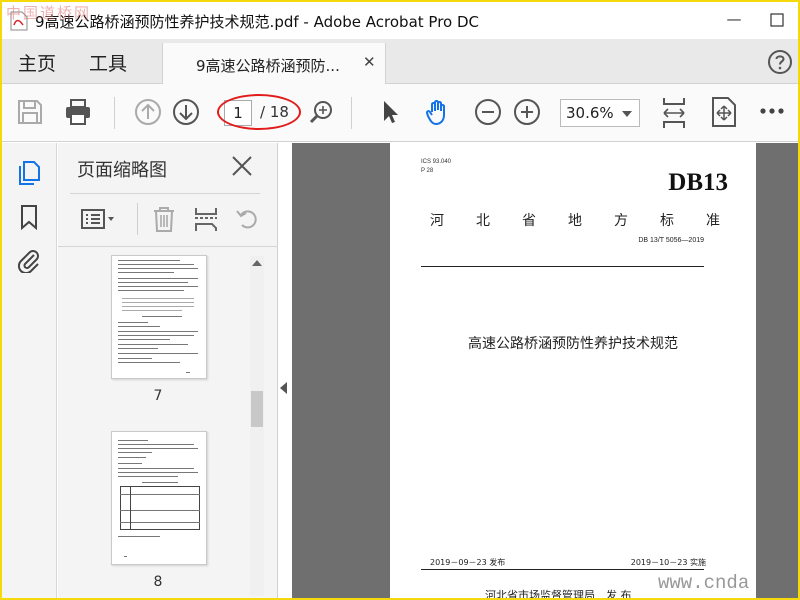  What do you see at coordinates (29, 217) in the screenshot?
I see `bookmark-icon` at bounding box center [29, 217].